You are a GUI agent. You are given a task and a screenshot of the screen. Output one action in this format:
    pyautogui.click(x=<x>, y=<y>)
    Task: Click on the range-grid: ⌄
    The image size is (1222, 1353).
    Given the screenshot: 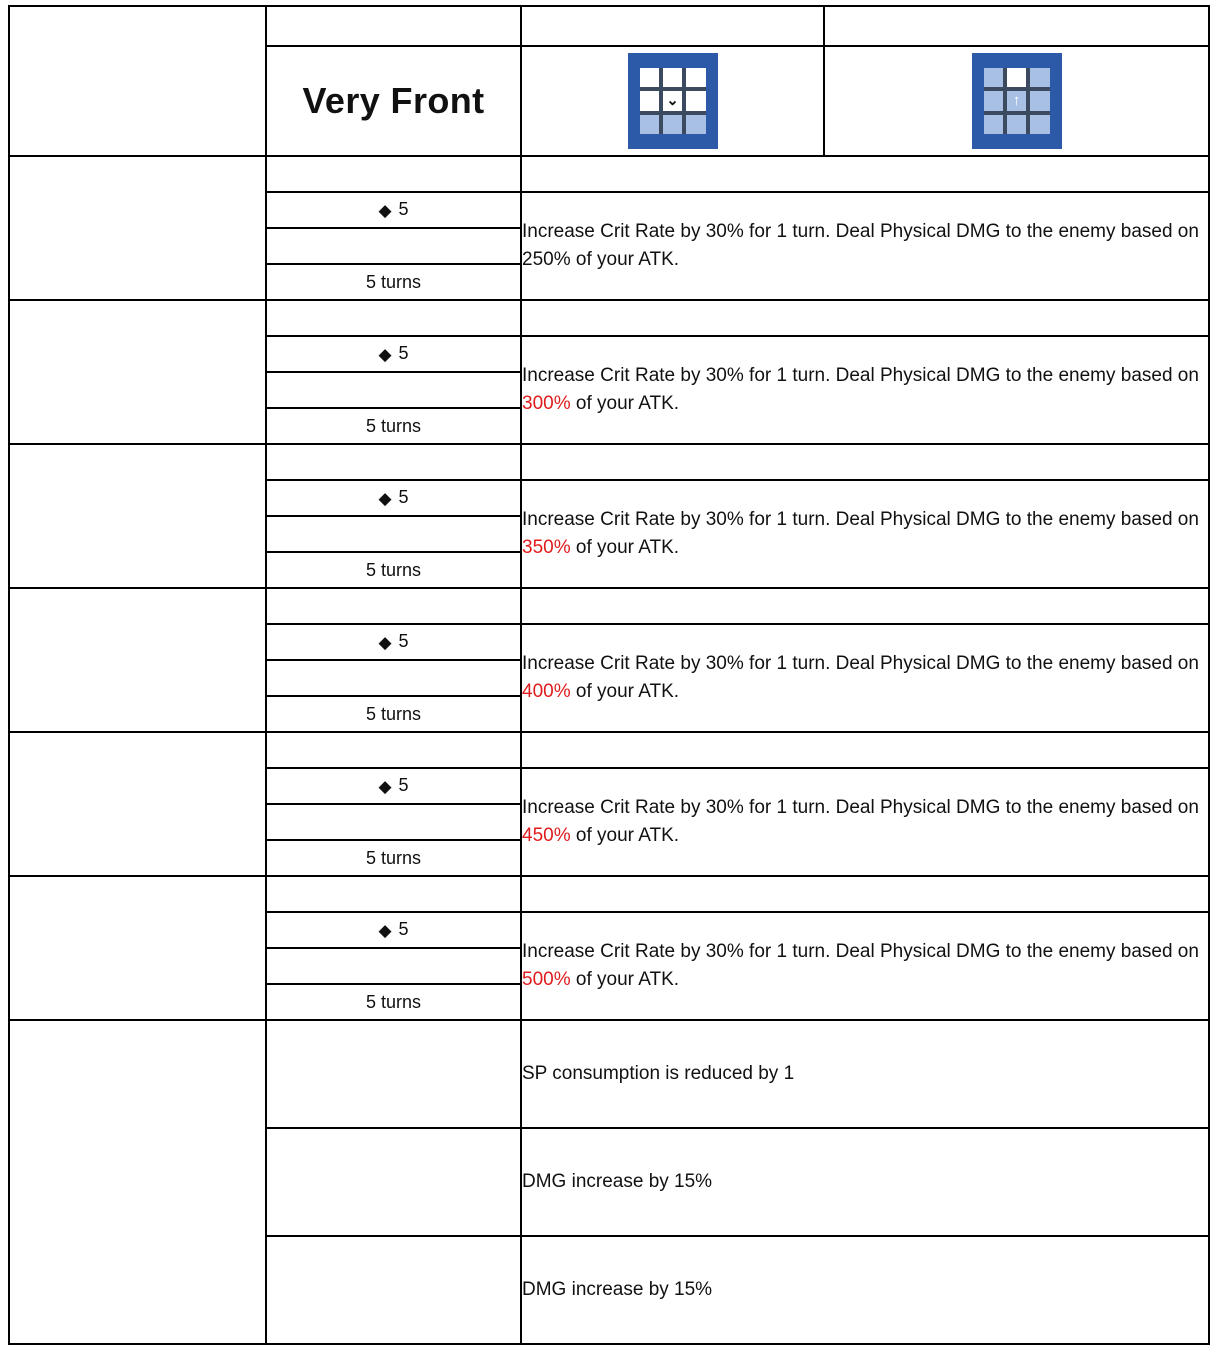 What is the action you would take?
    pyautogui.click(x=672, y=101)
    